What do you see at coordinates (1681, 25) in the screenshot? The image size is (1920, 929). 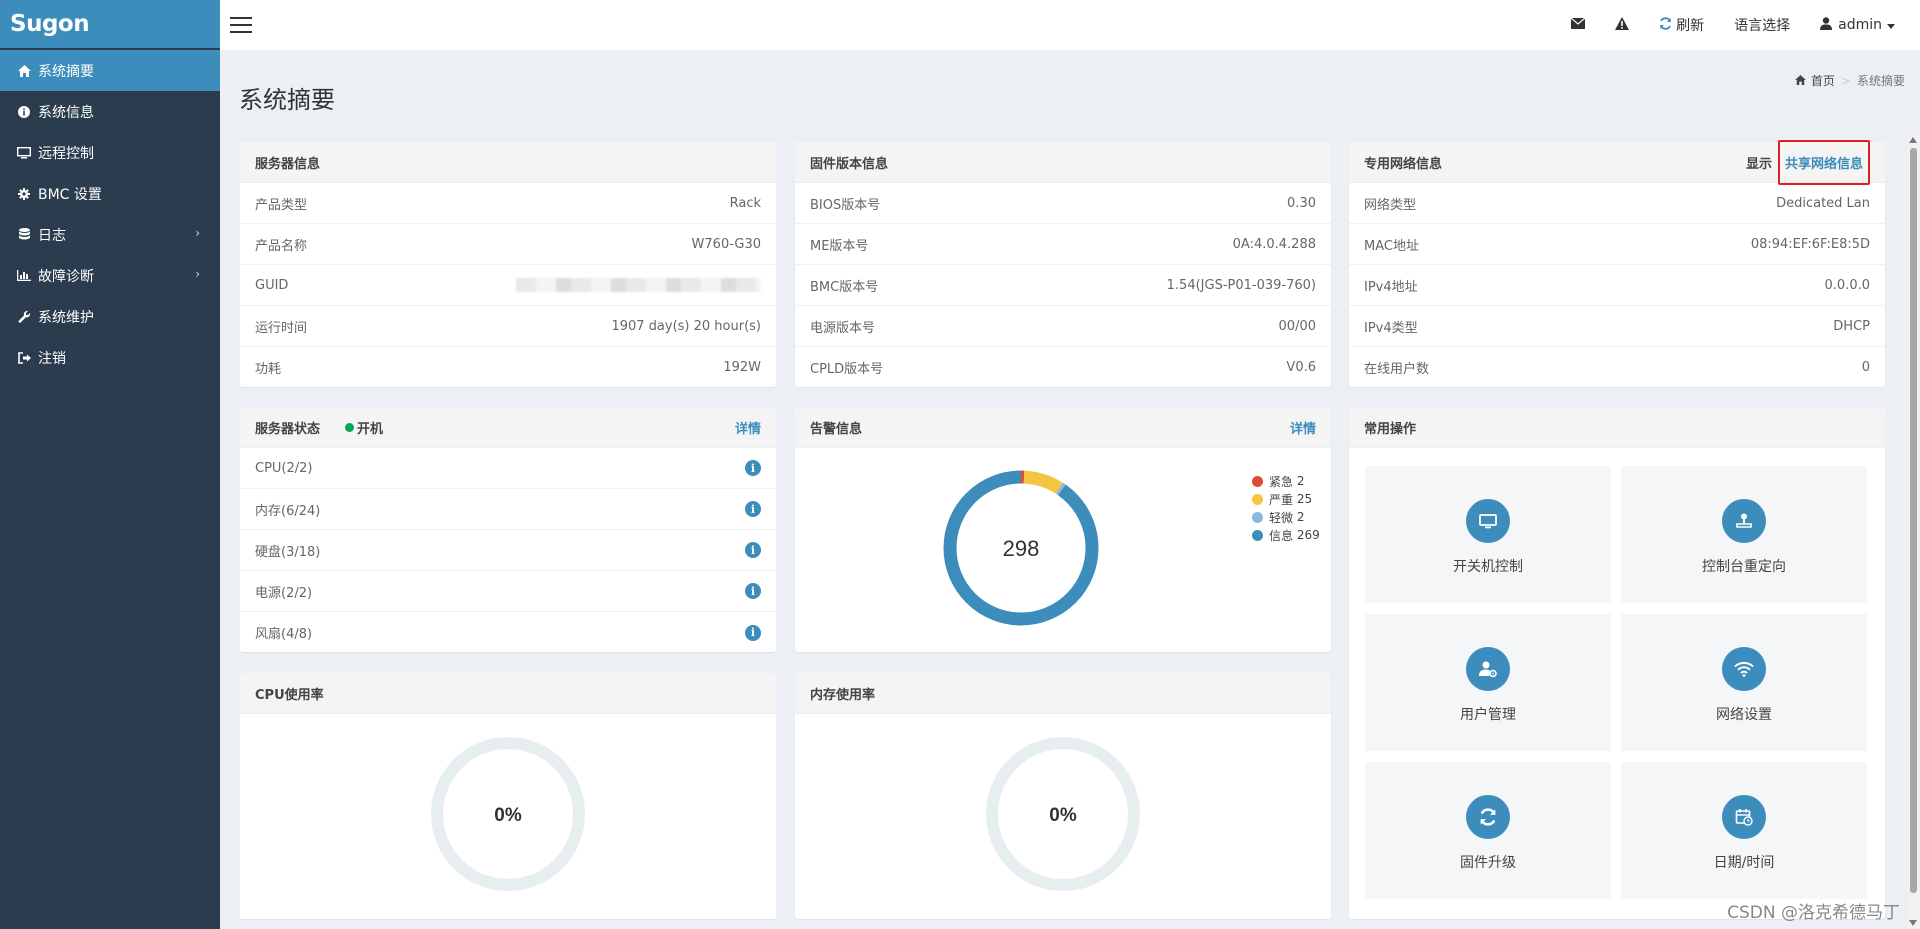 I see `refresh-button: 刷新` at bounding box center [1681, 25].